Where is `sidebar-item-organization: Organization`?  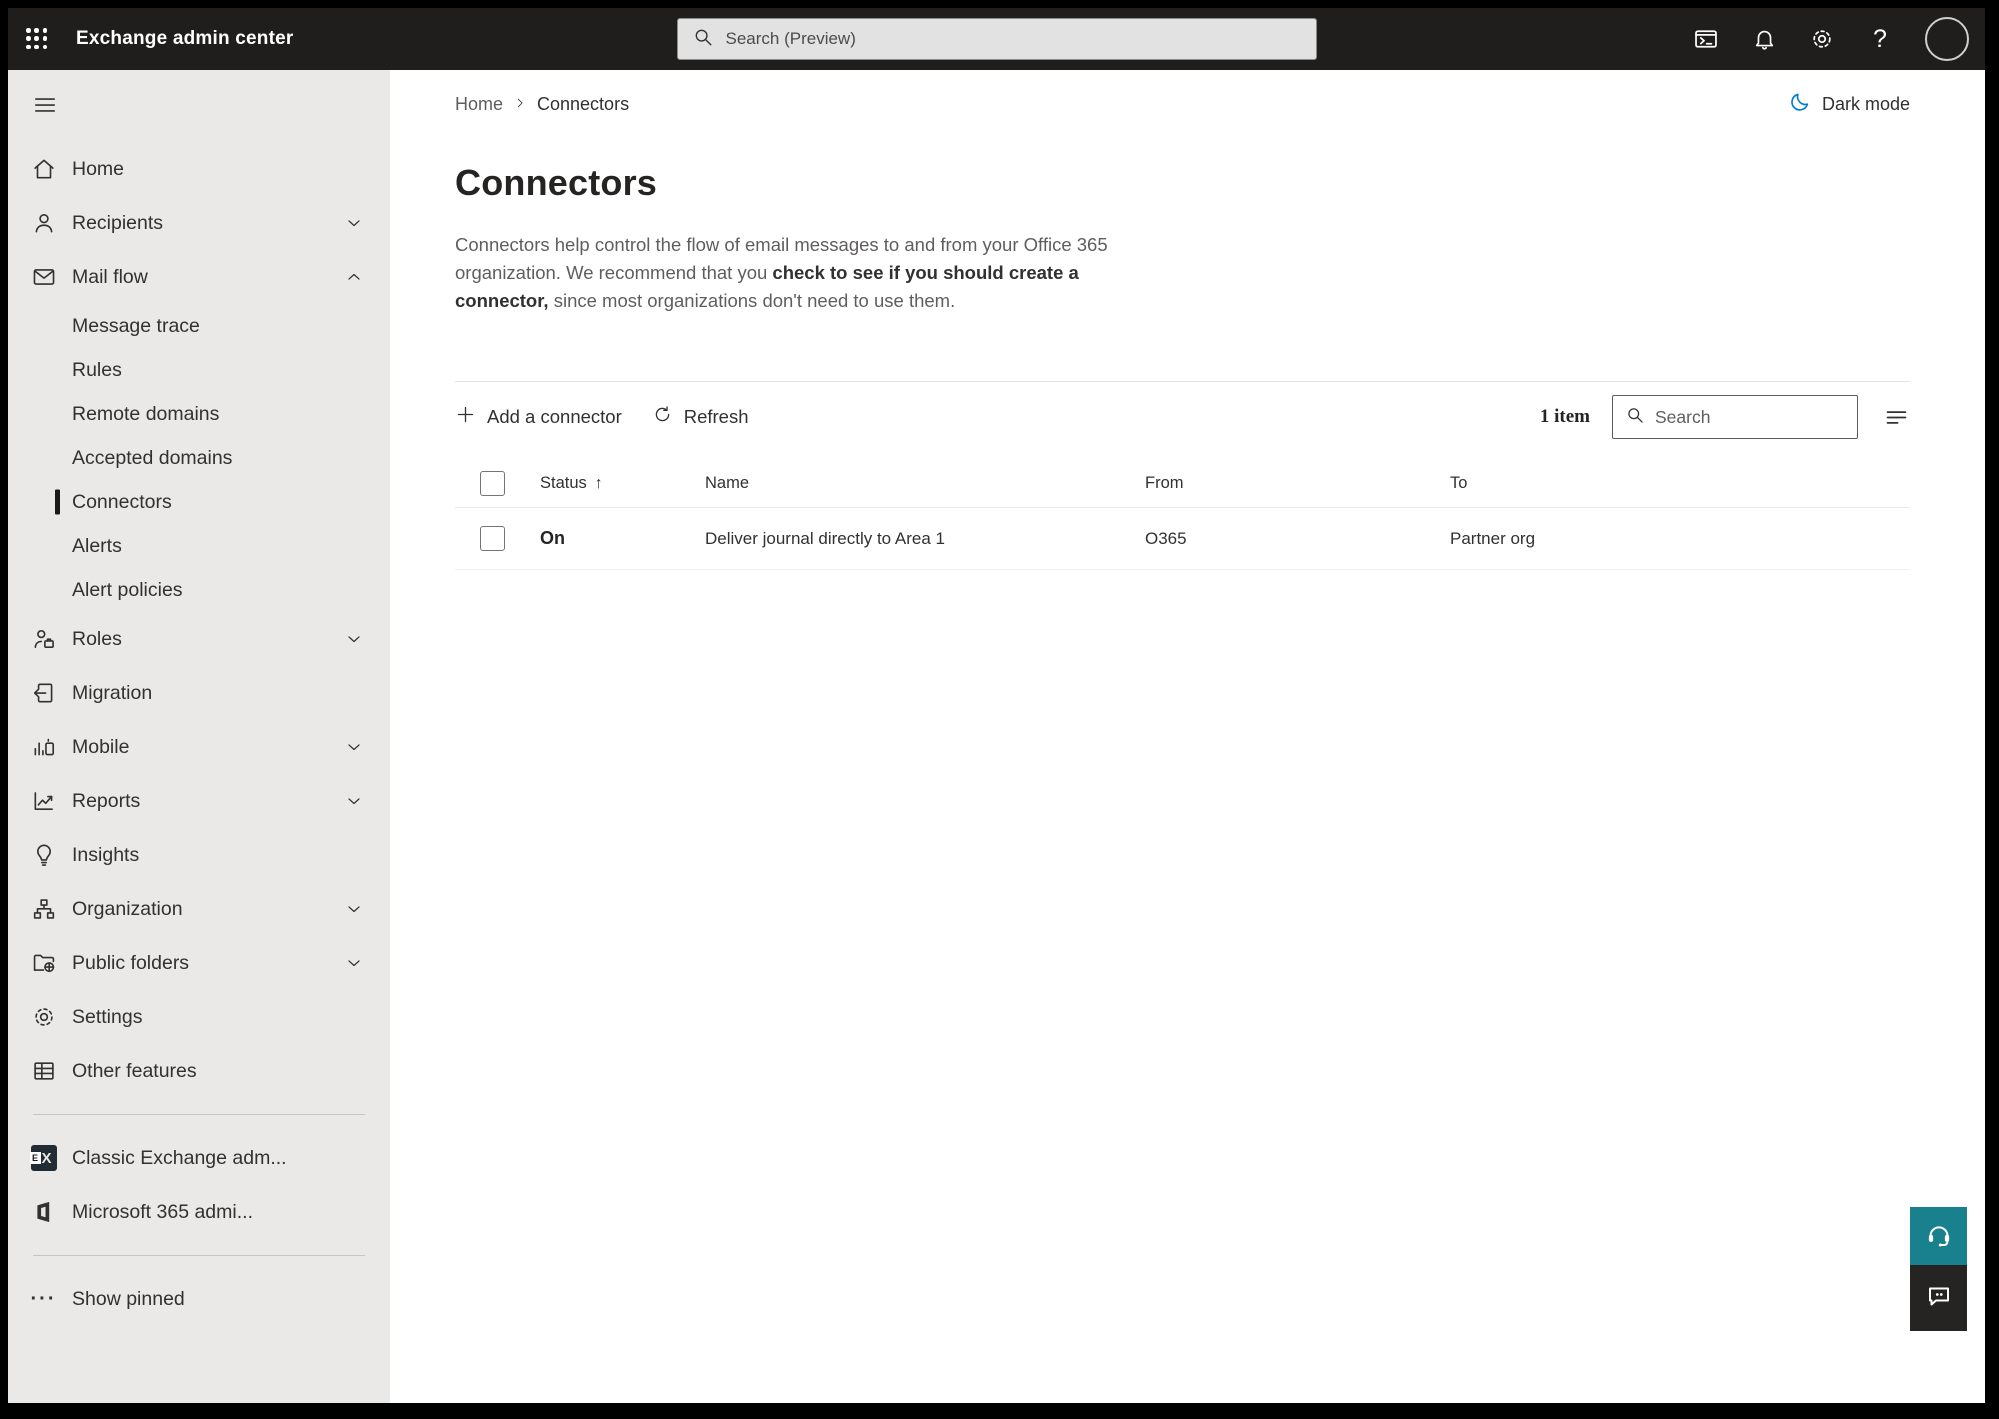 sidebar-item-organization: Organization is located at coordinates (199, 909).